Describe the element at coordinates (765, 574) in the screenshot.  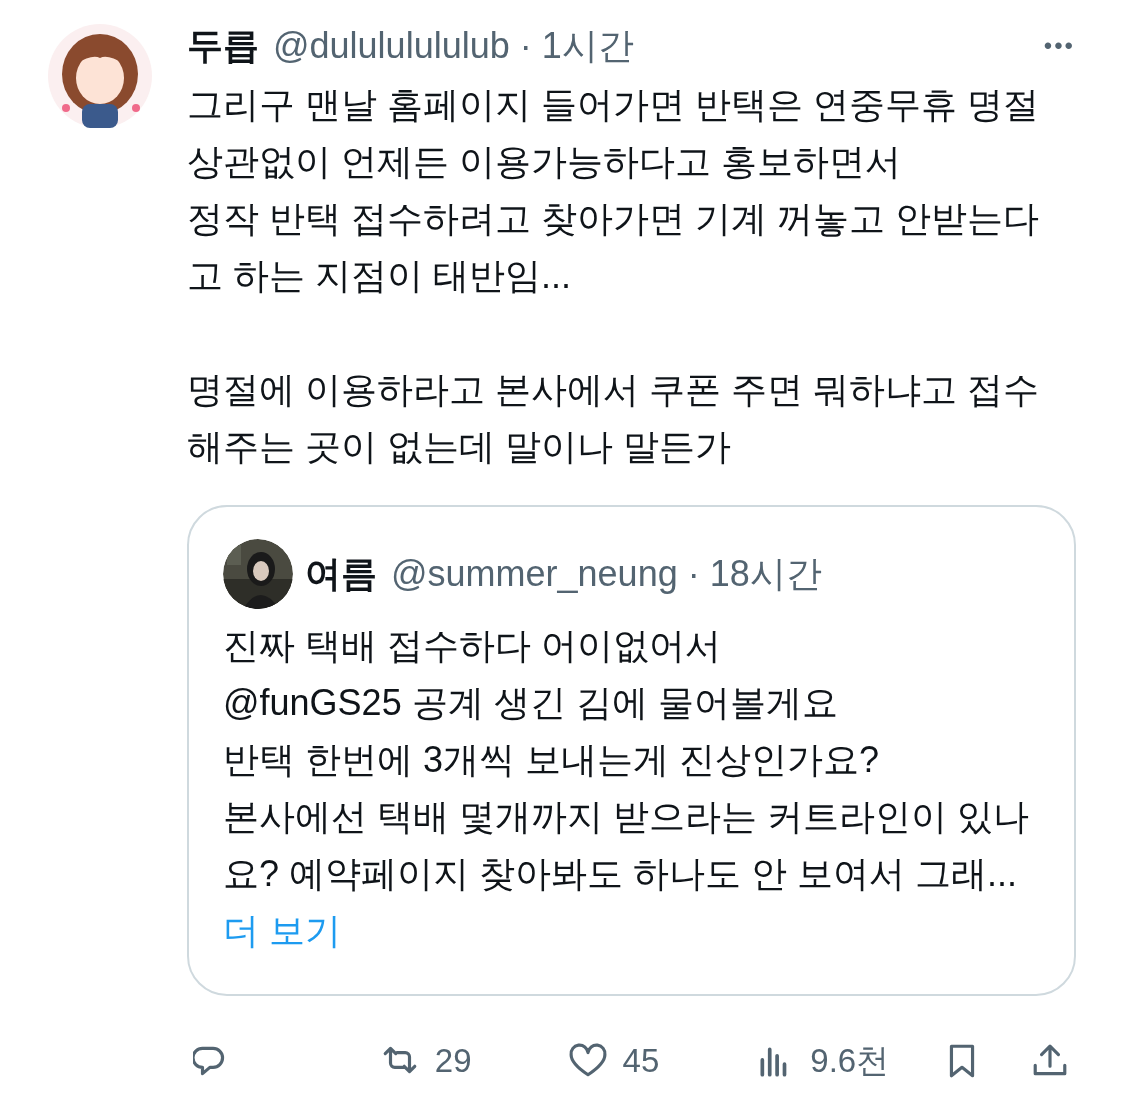
I see `post-time: 18시간` at that location.